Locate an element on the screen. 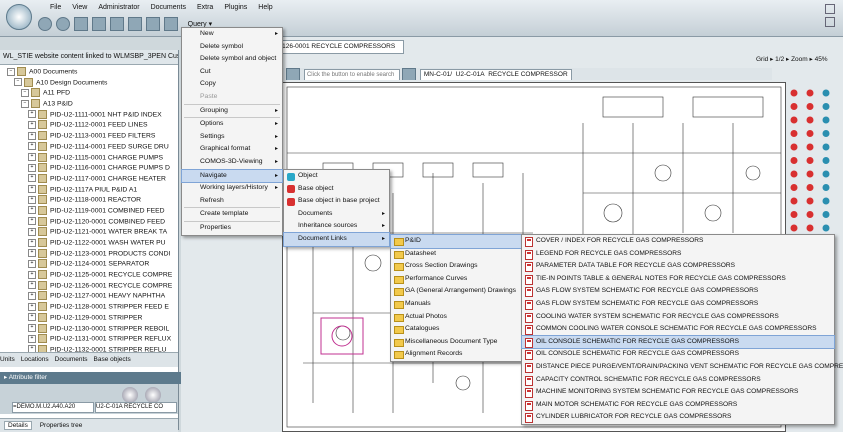  back-icon is located at coordinates (45, 24).